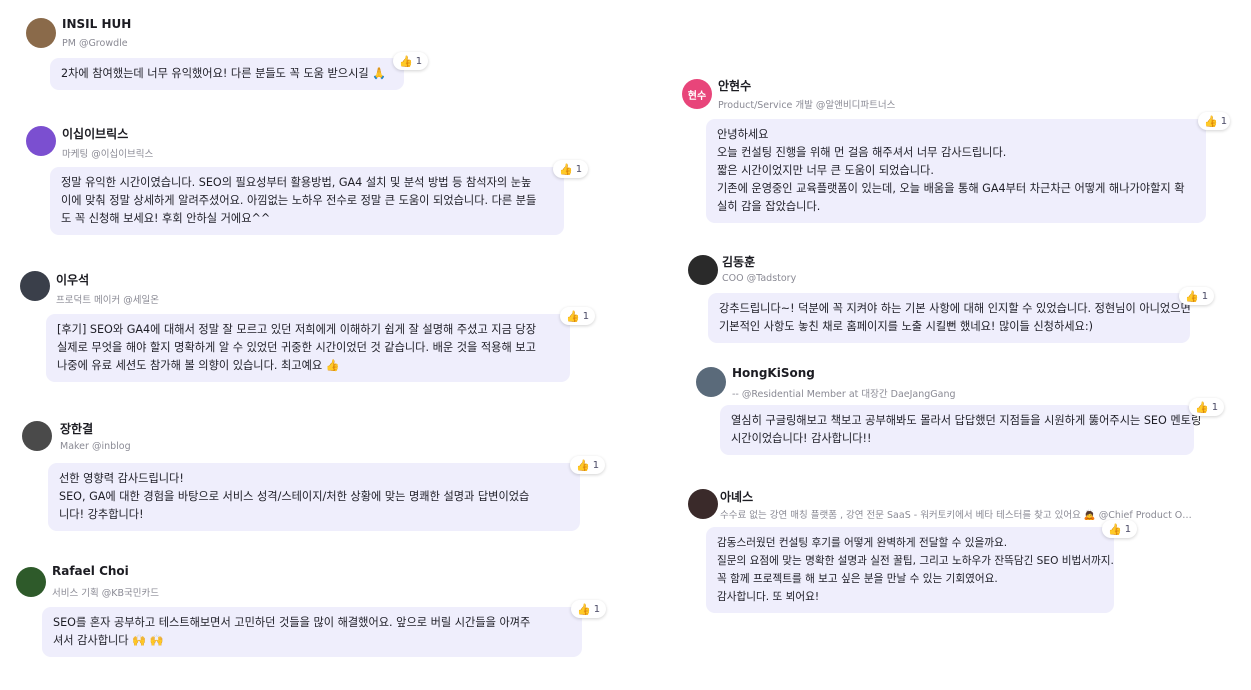  What do you see at coordinates (72, 279) in the screenshot?
I see `author-name: 이우석` at bounding box center [72, 279].